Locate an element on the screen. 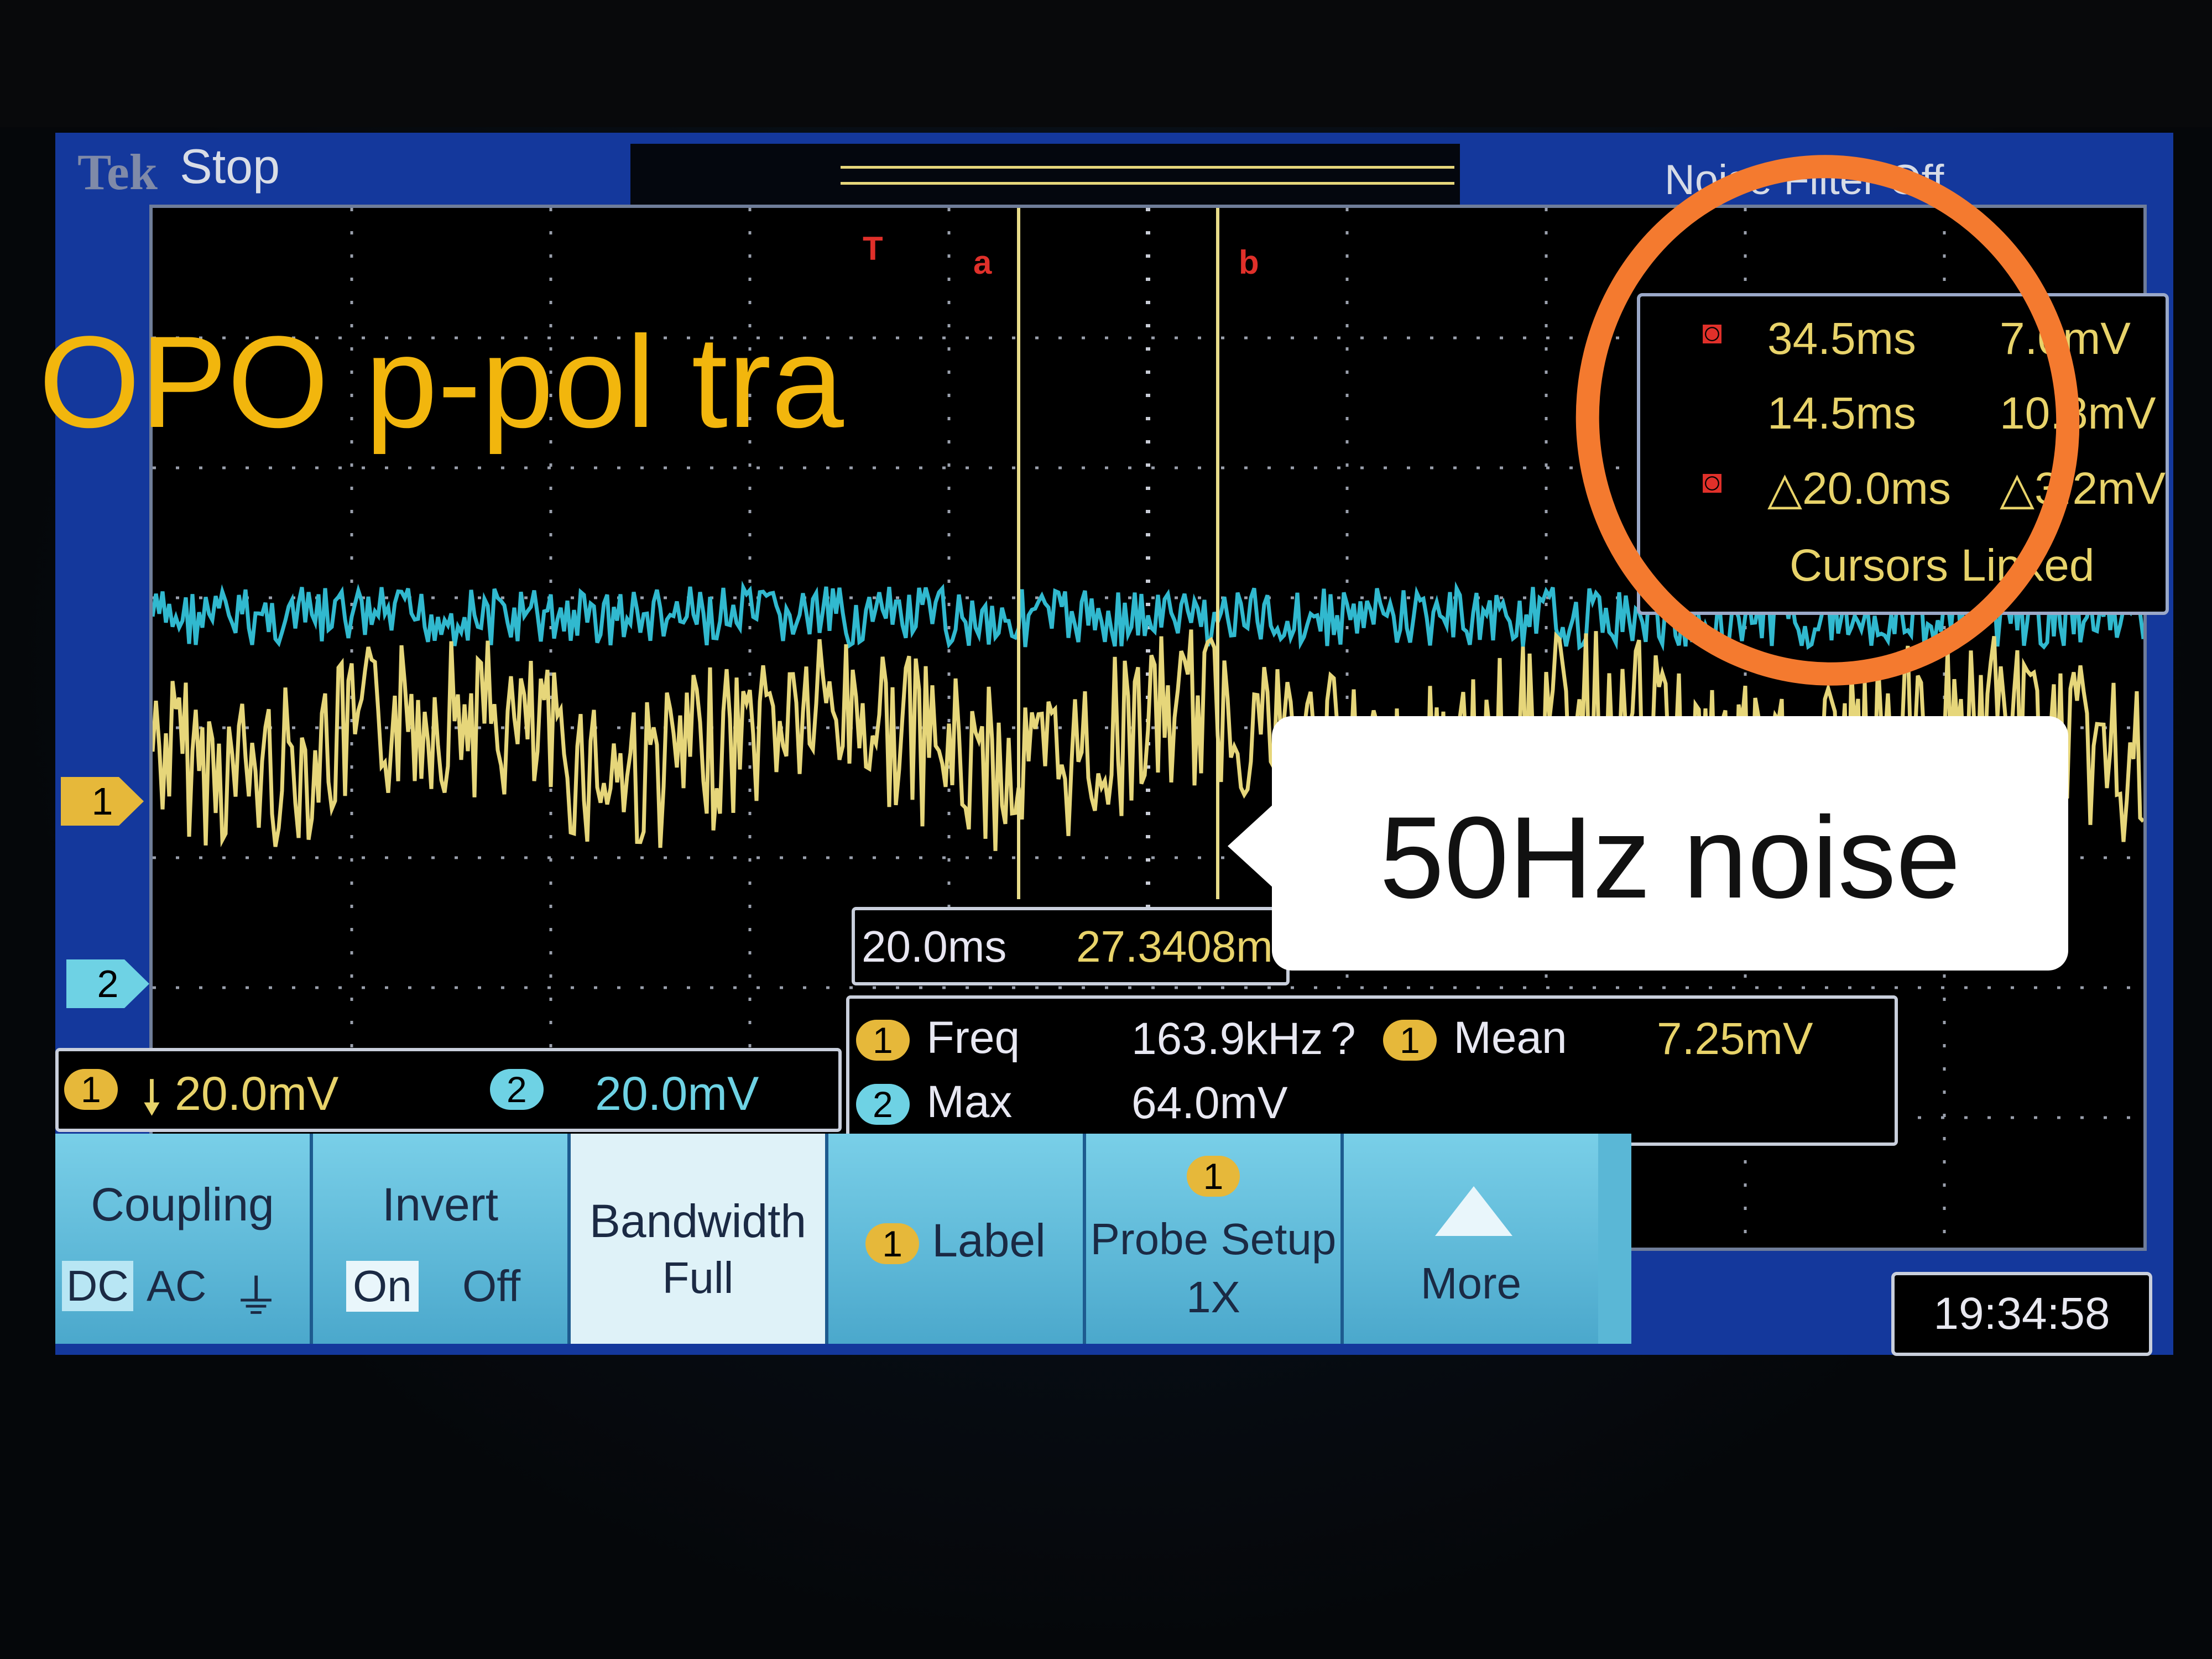 This screenshot has height=1659, width=2212. clock-readout: 19:34:58 is located at coordinates (2022, 1314).